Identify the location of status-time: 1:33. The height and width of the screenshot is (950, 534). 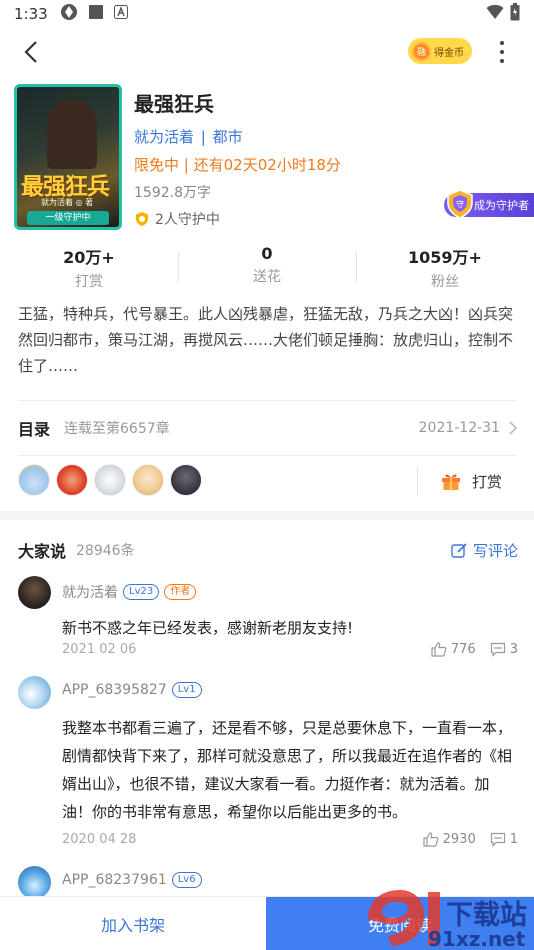
(31, 14).